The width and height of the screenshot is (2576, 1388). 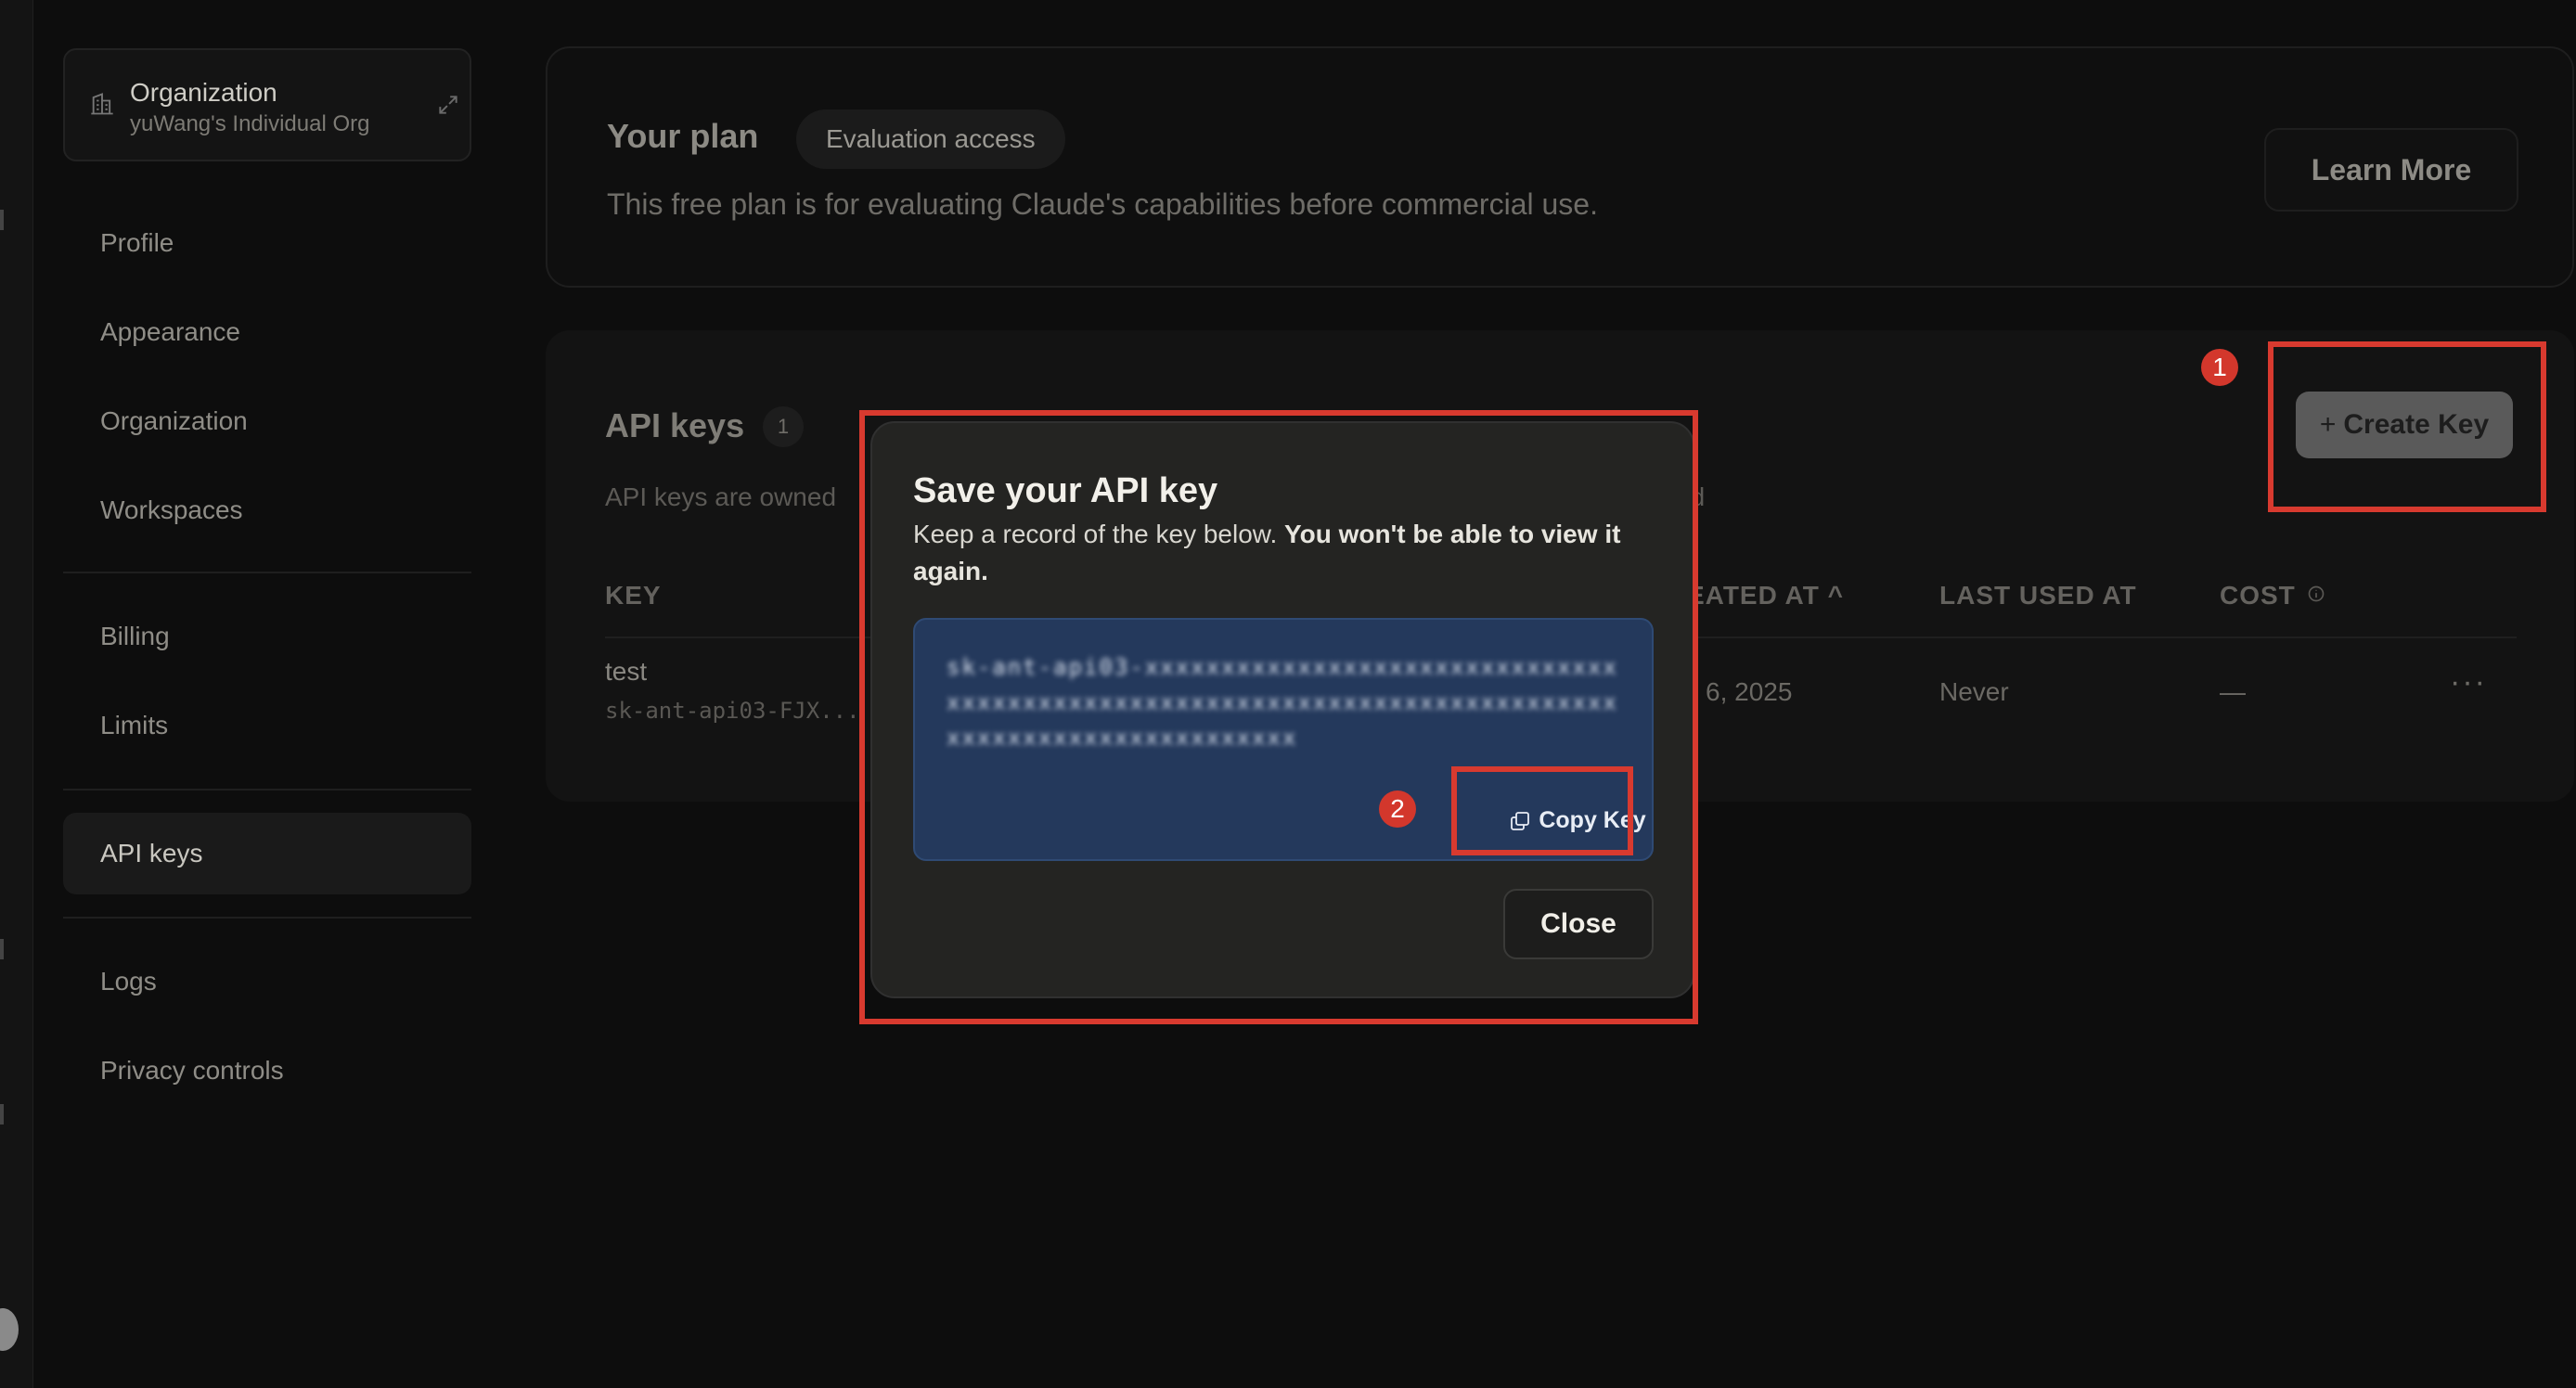 I want to click on key-cost: —, so click(x=2233, y=691).